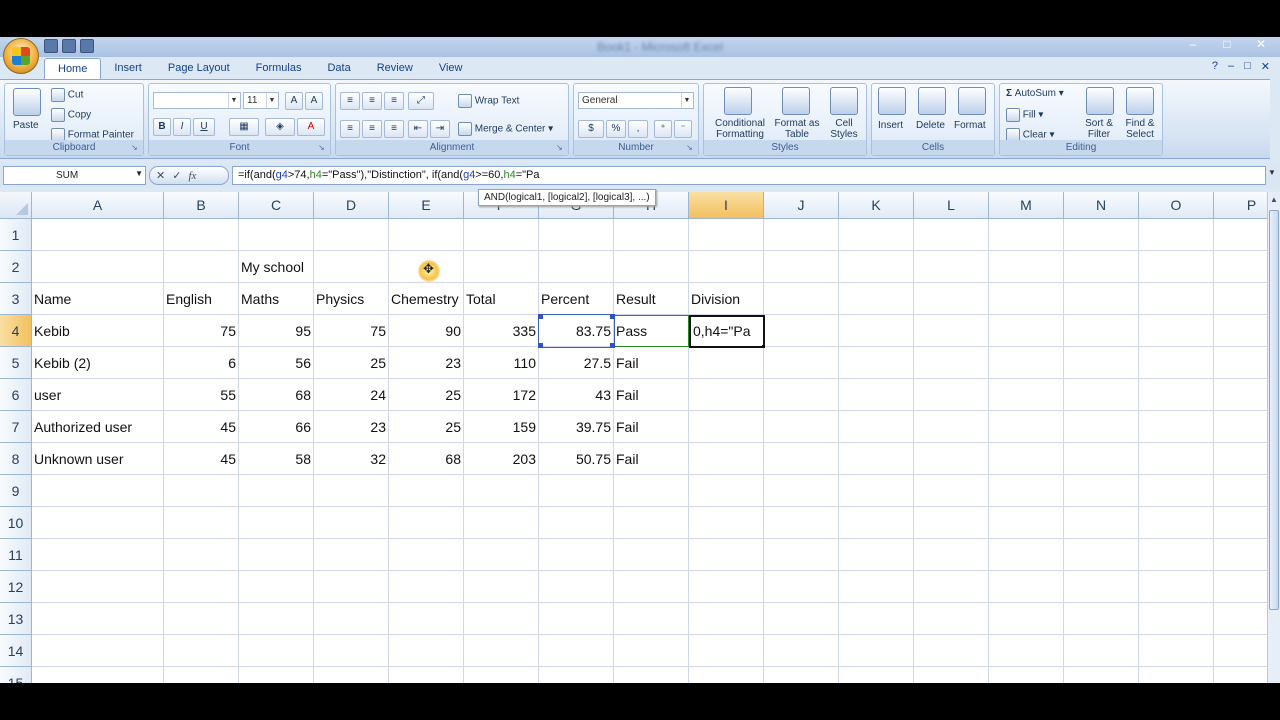 Image resolution: width=1280 pixels, height=720 pixels. I want to click on cell-i15, so click(726, 675).